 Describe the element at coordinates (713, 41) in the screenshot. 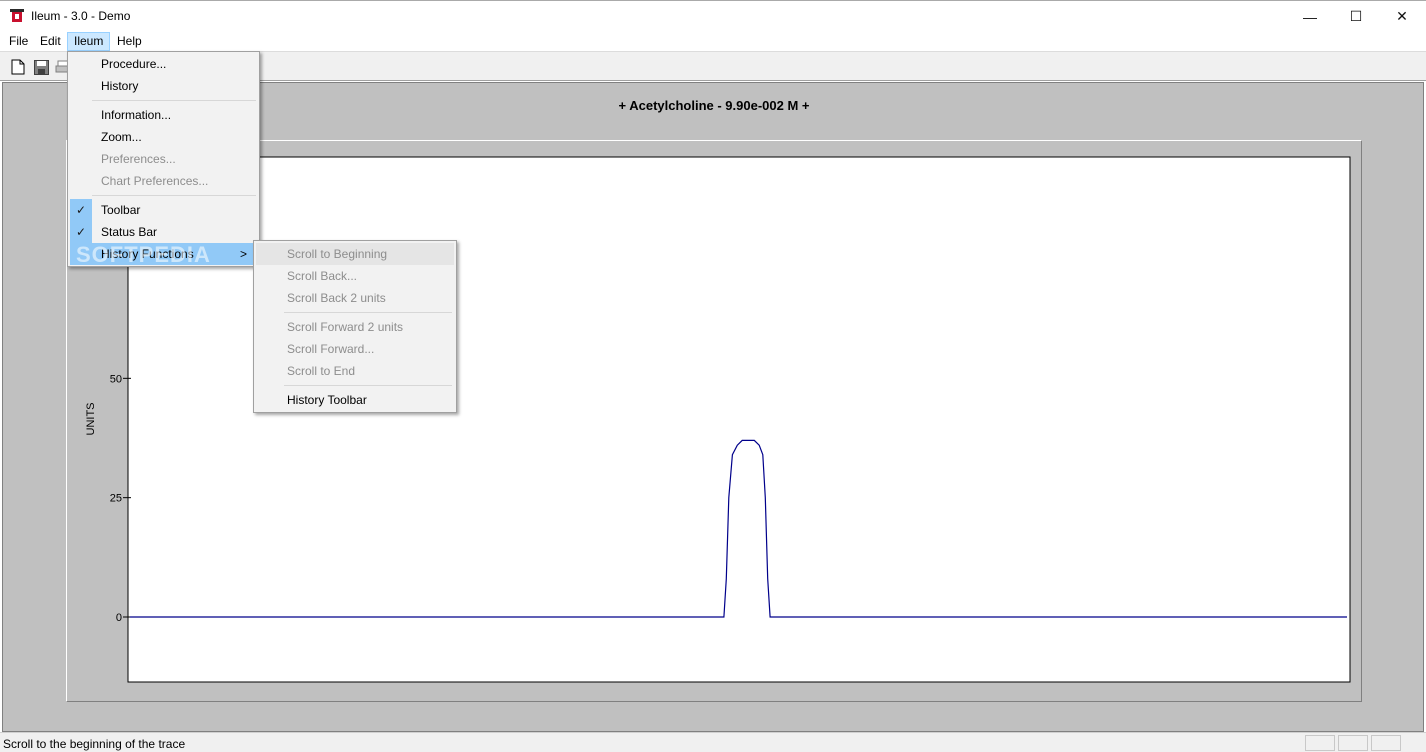

I see `menu-bar: File Edit Ileum Help` at that location.